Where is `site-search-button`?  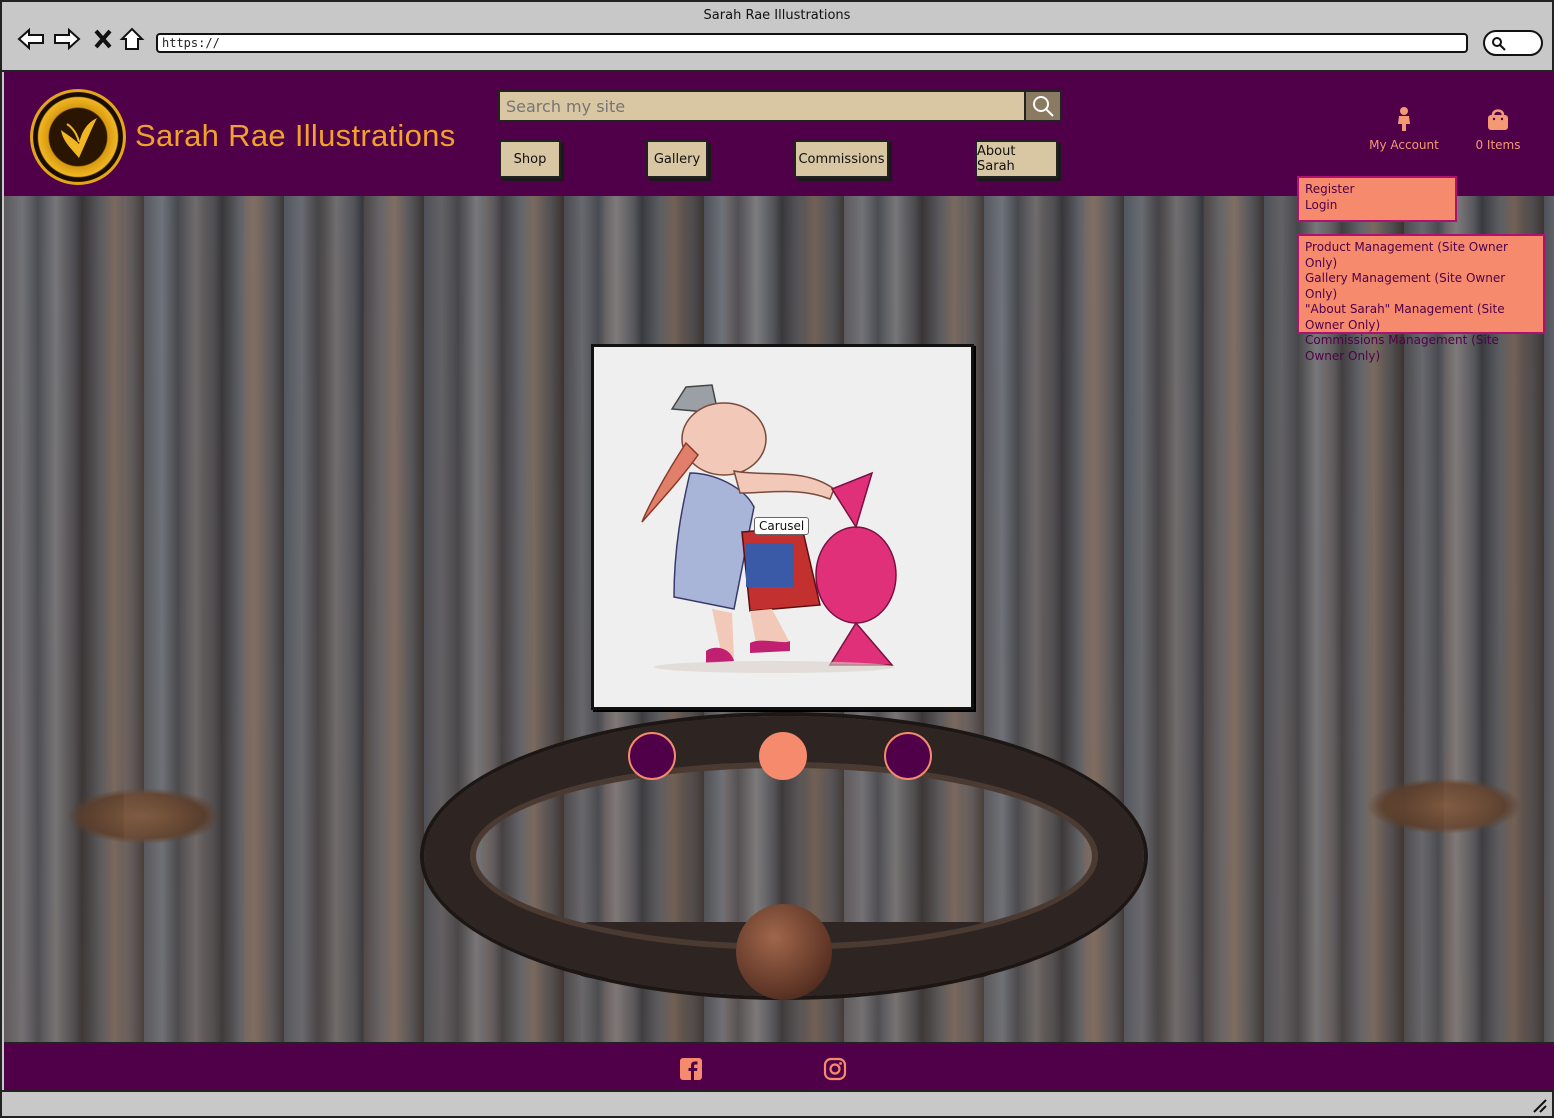
site-search-button is located at coordinates (1042, 106).